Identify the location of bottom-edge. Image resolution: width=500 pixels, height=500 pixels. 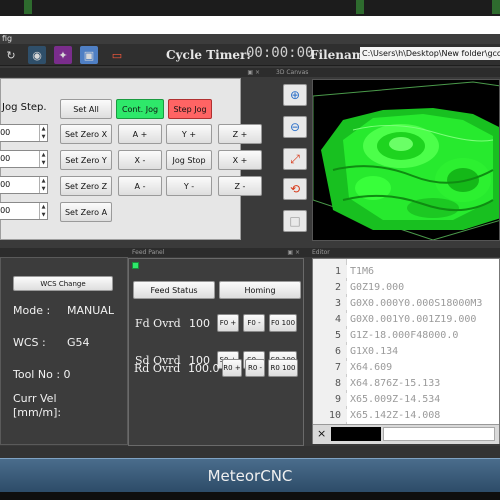
(250, 496).